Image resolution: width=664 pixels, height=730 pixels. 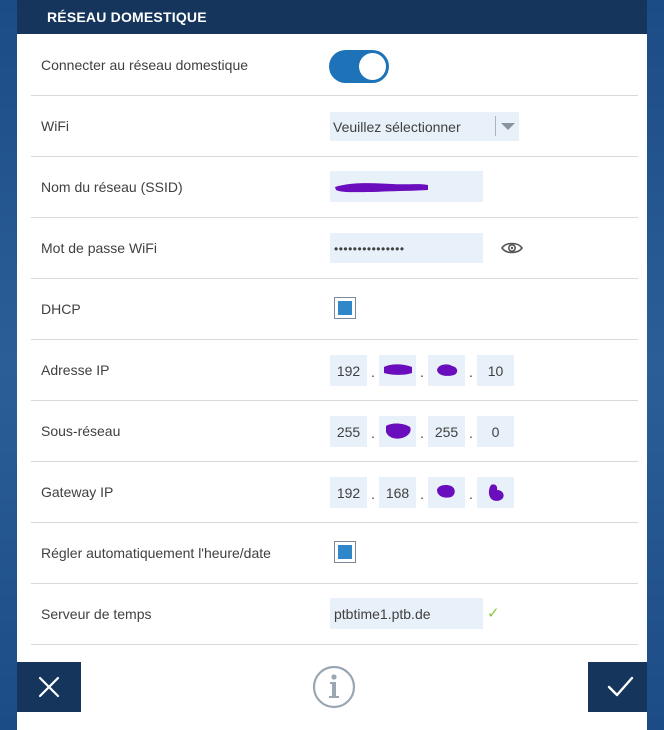 I want to click on password-label: Mot de passe WiFi, so click(x=99, y=248).